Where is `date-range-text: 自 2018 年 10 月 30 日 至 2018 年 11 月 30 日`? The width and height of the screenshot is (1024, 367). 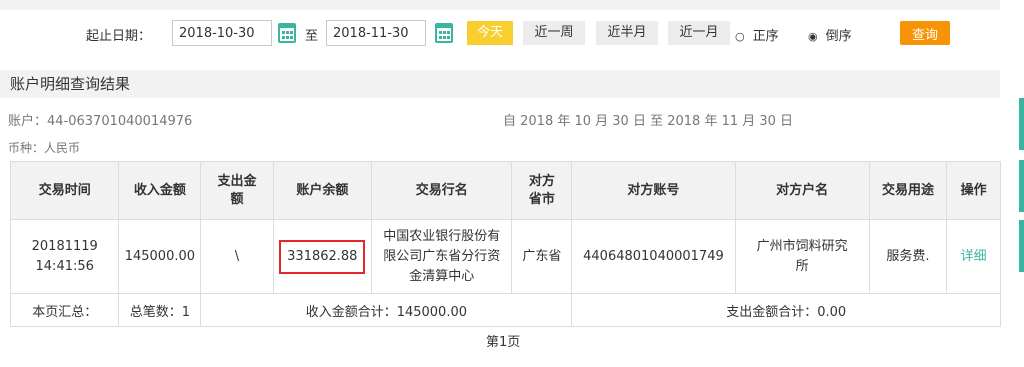 date-range-text: 自 2018 年 10 月 30 日 至 2018 年 11 月 30 日 is located at coordinates (648, 121).